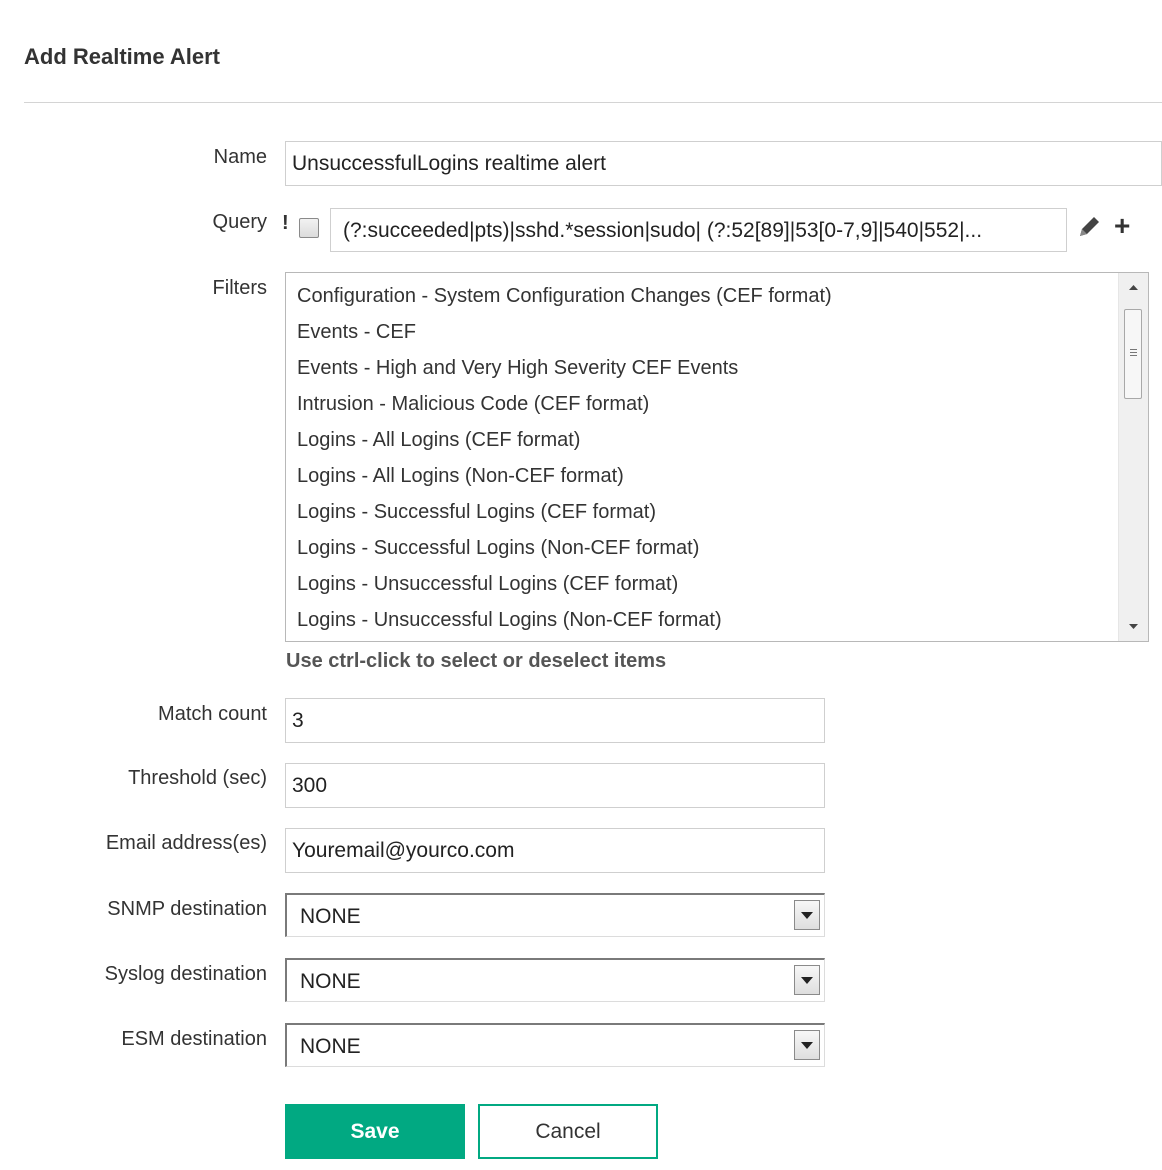 The height and width of the screenshot is (1170, 1162). What do you see at coordinates (555, 720) in the screenshot?
I see `match-count-input` at bounding box center [555, 720].